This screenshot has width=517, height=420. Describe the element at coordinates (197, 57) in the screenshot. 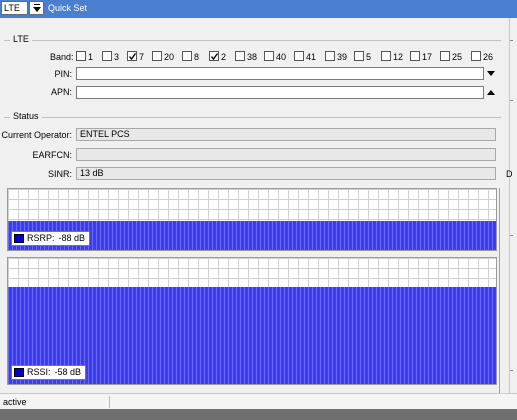

I see `band-label-8: 8` at that location.